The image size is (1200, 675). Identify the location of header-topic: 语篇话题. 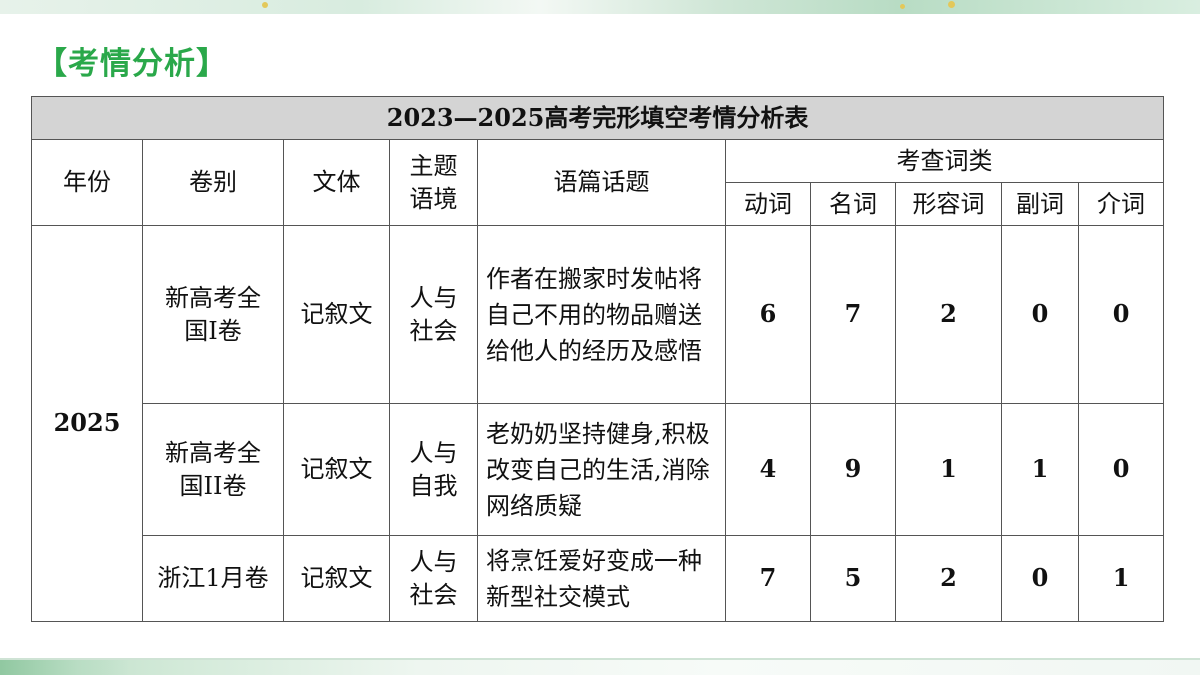
(601, 182).